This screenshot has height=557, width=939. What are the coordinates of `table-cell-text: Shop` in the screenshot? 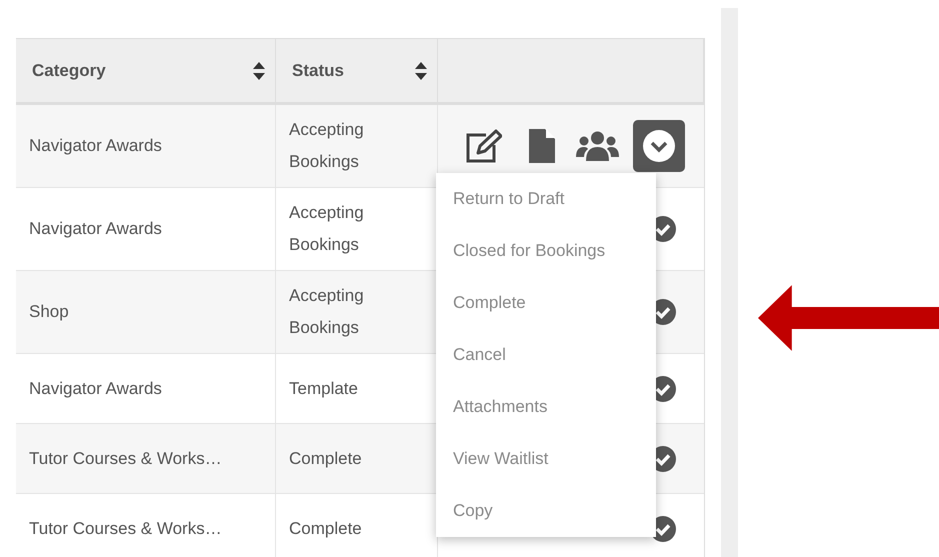 It's located at (49, 312).